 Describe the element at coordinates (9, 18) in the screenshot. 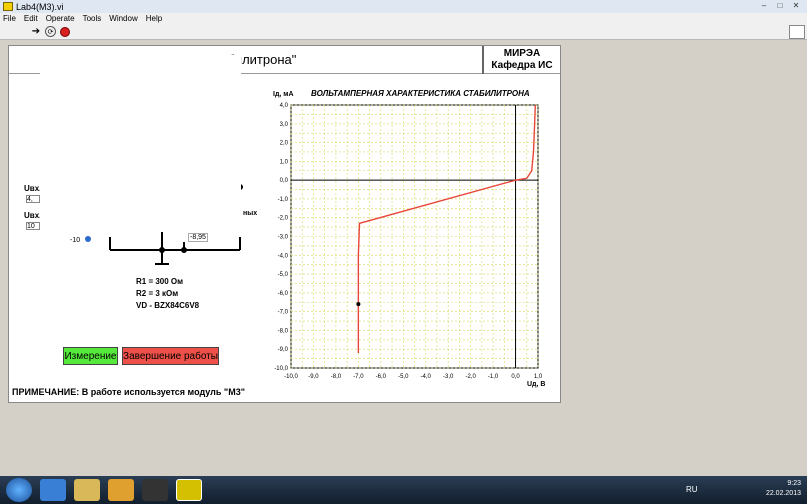

I see `menu-file: File` at that location.